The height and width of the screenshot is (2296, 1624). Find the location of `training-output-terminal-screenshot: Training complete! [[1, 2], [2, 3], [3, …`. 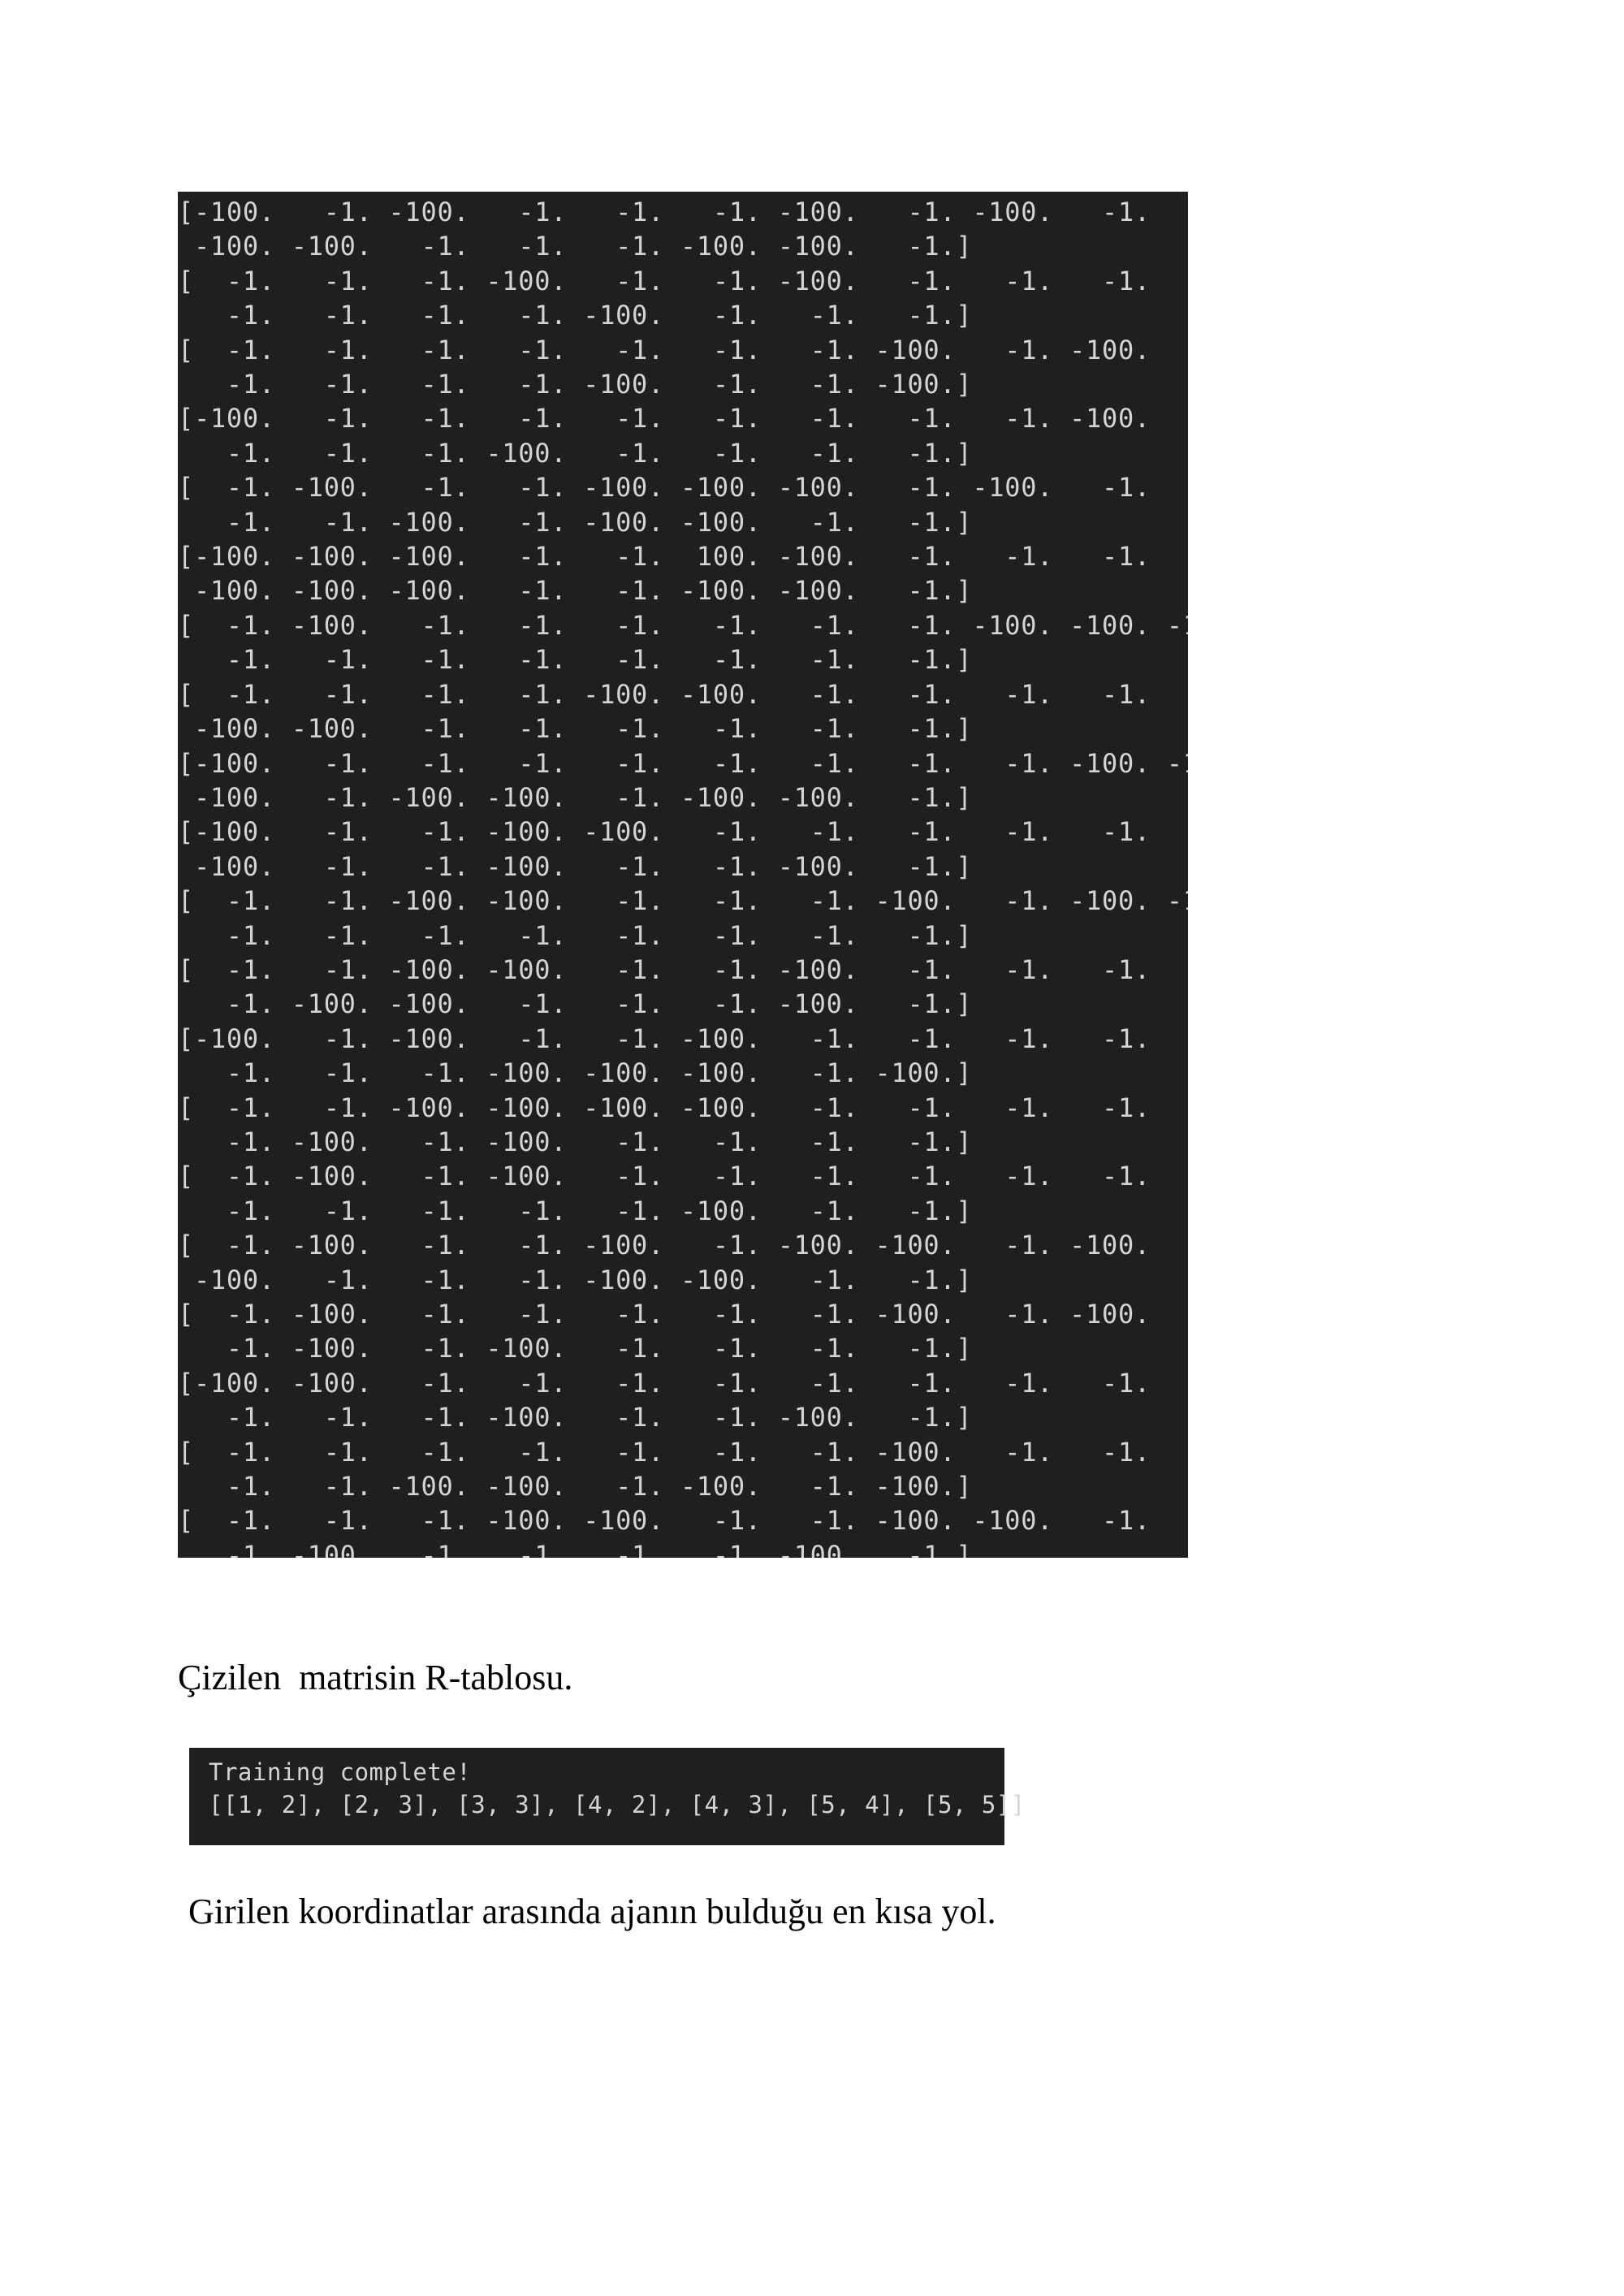

training-output-terminal-screenshot: Training complete! [[1, 2], [2, 3], [3, … is located at coordinates (608, 1796).